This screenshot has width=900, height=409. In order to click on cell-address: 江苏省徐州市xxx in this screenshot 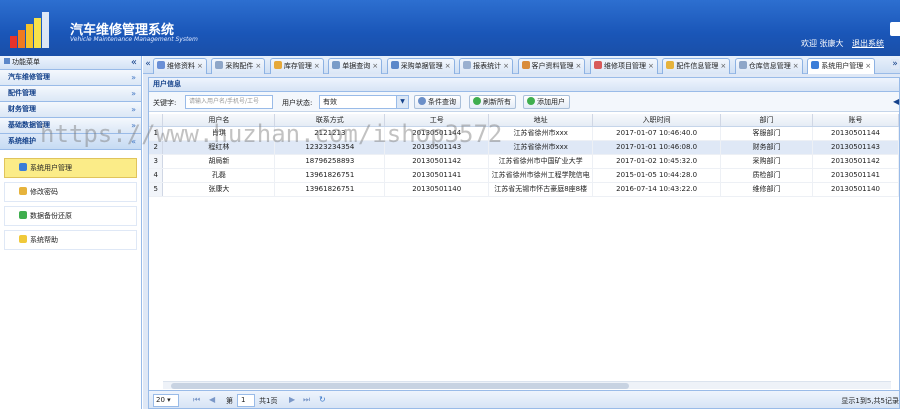, I will do `click(541, 147)`.